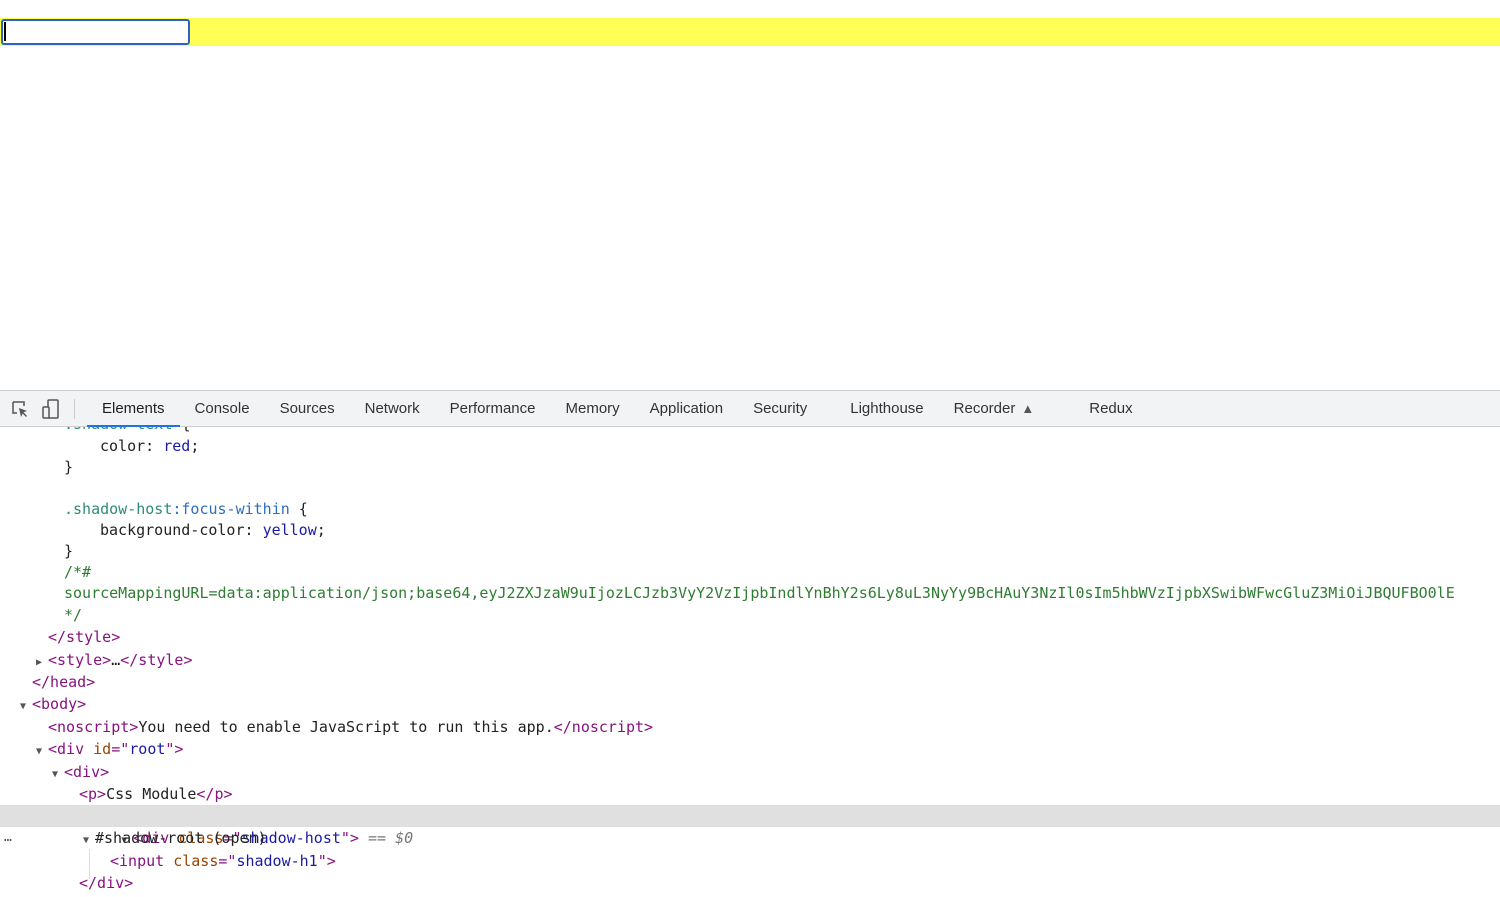  I want to click on style-close-tag: </style>, so click(774, 637).